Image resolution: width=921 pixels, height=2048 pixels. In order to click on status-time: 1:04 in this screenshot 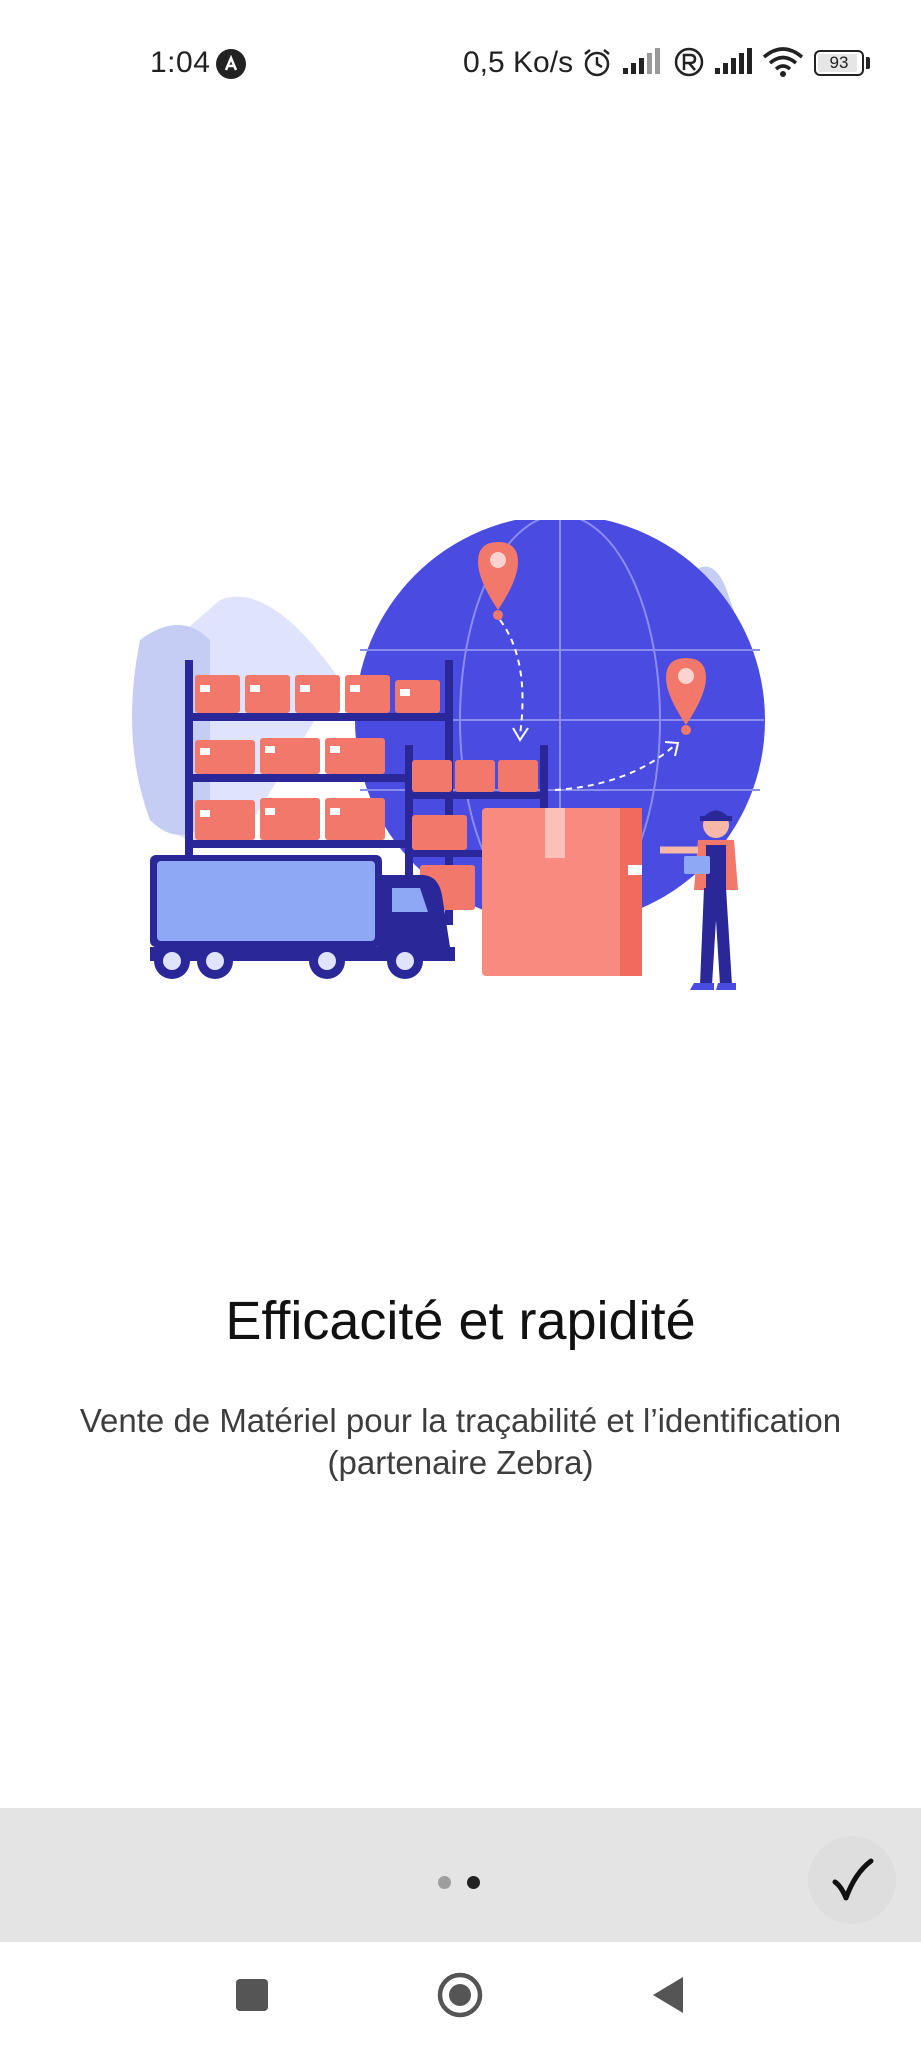, I will do `click(180, 62)`.